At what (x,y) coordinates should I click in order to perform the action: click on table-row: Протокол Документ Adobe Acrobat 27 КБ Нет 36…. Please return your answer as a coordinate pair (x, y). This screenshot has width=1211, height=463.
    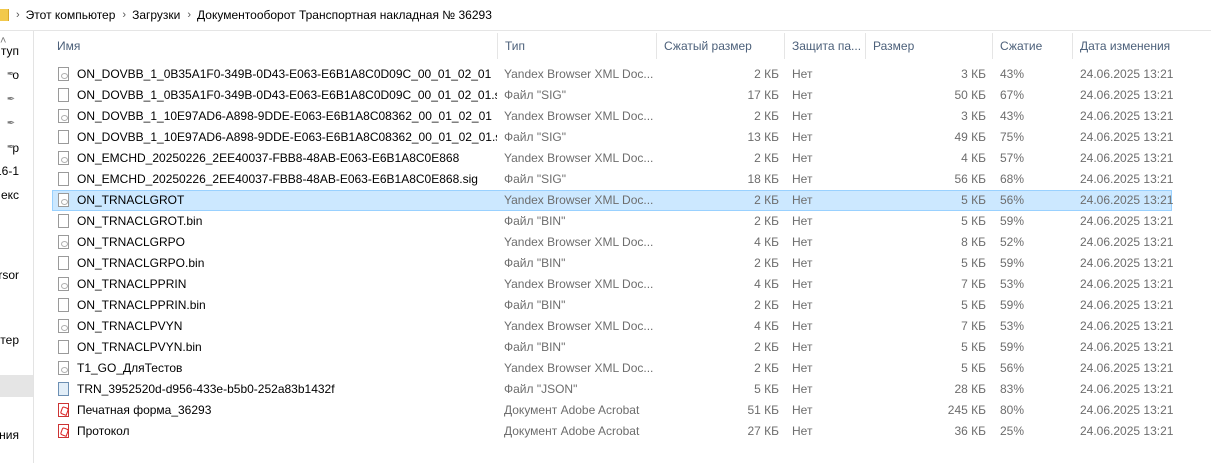
    Looking at the image, I should click on (612, 431).